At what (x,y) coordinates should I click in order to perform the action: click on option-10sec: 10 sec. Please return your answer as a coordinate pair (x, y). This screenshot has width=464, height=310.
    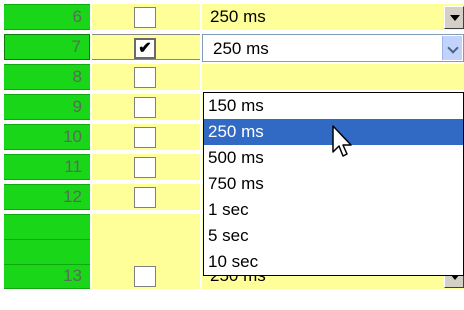
    Looking at the image, I should click on (333, 262).